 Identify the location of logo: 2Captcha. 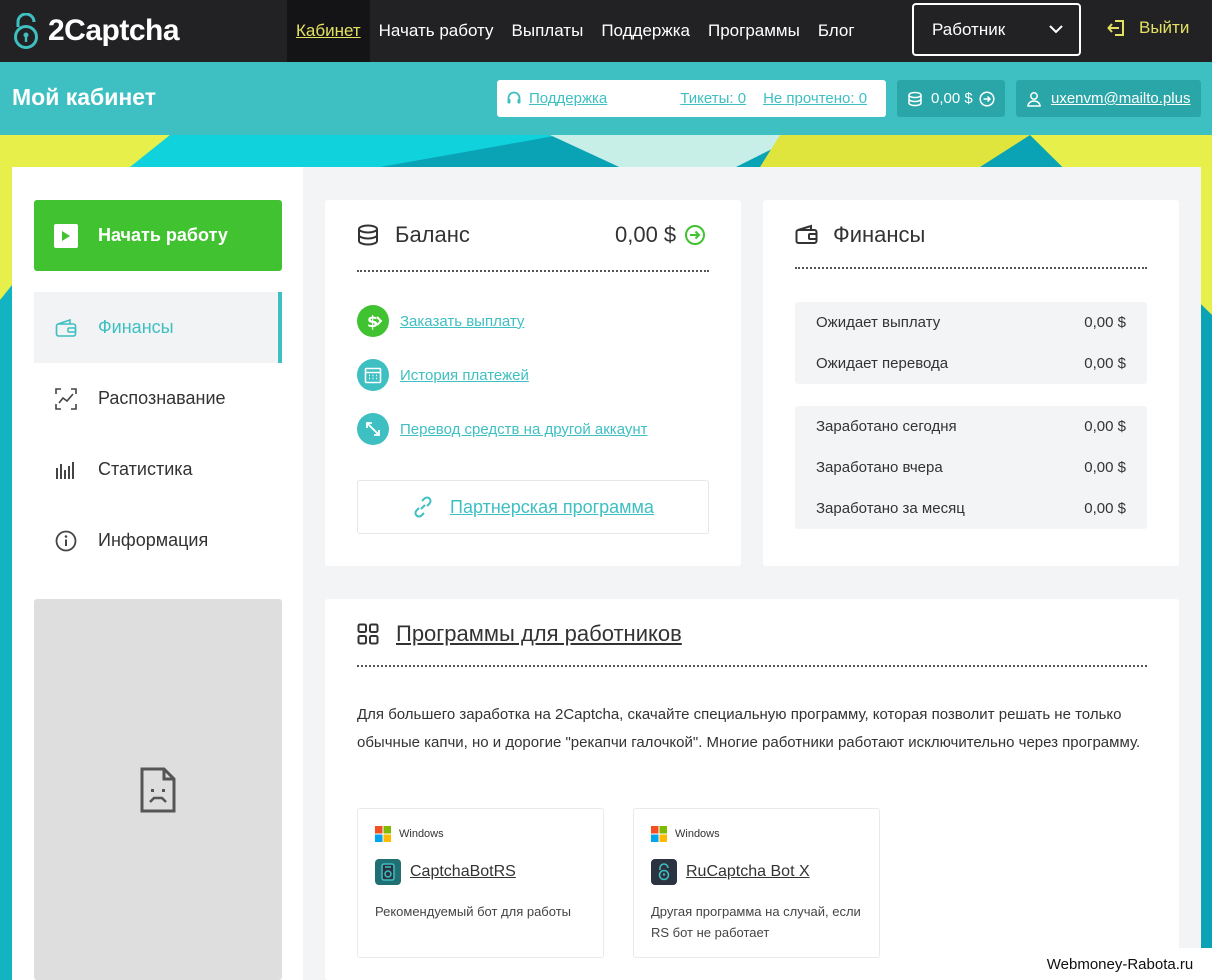
(147, 31).